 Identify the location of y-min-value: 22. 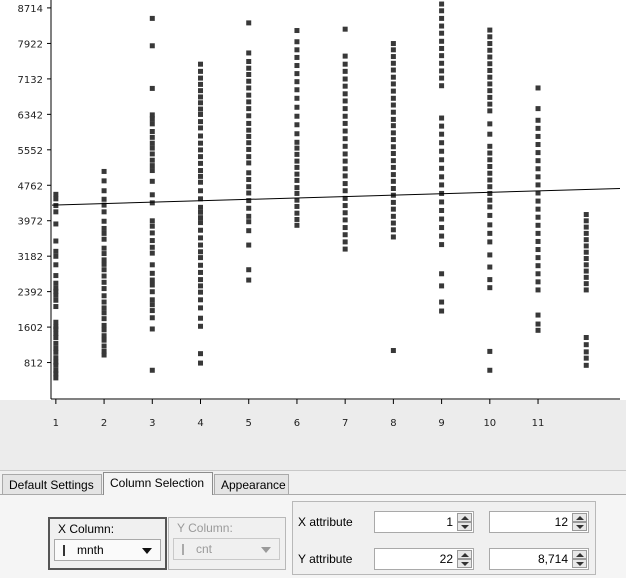
(446, 559).